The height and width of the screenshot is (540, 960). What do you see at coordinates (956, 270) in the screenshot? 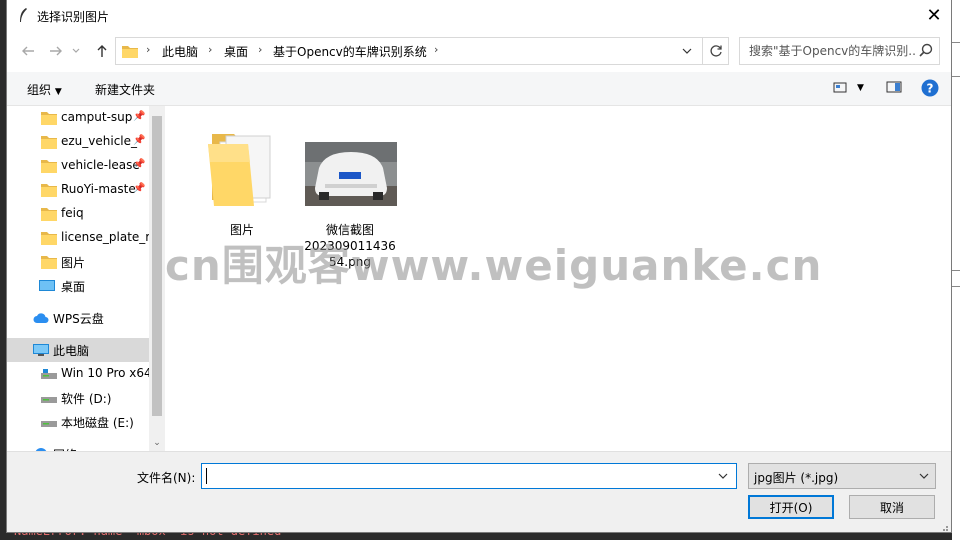
I see `background-window-edge` at bounding box center [956, 270].